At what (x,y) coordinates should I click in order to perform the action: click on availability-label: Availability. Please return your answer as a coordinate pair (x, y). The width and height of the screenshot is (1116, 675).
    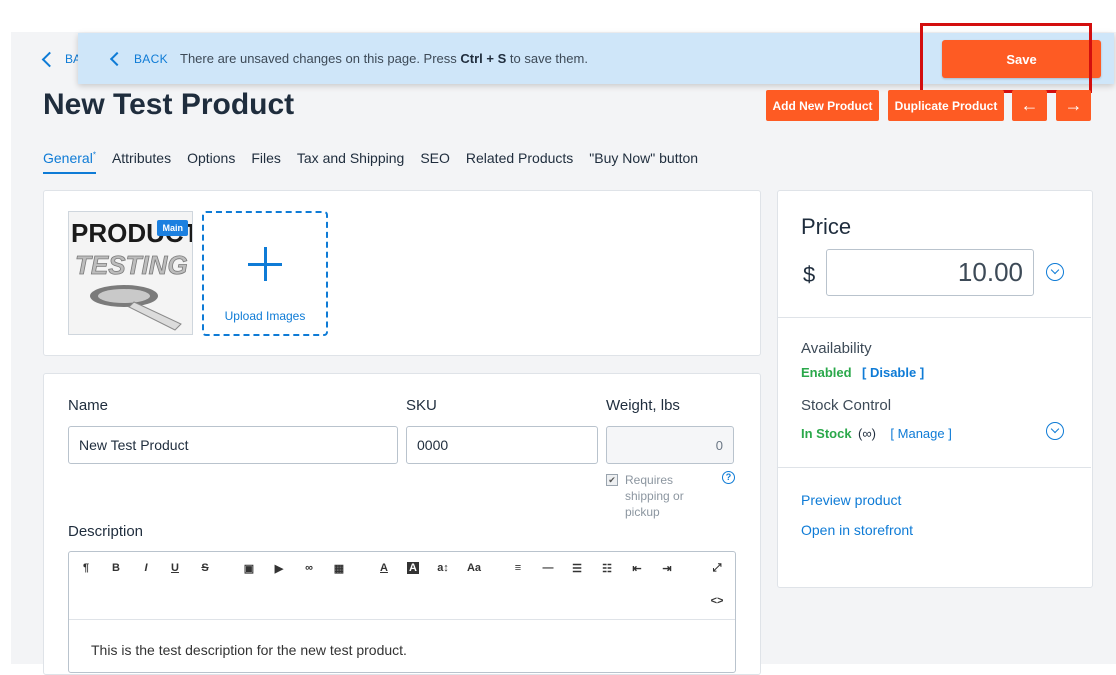
    Looking at the image, I should click on (836, 348).